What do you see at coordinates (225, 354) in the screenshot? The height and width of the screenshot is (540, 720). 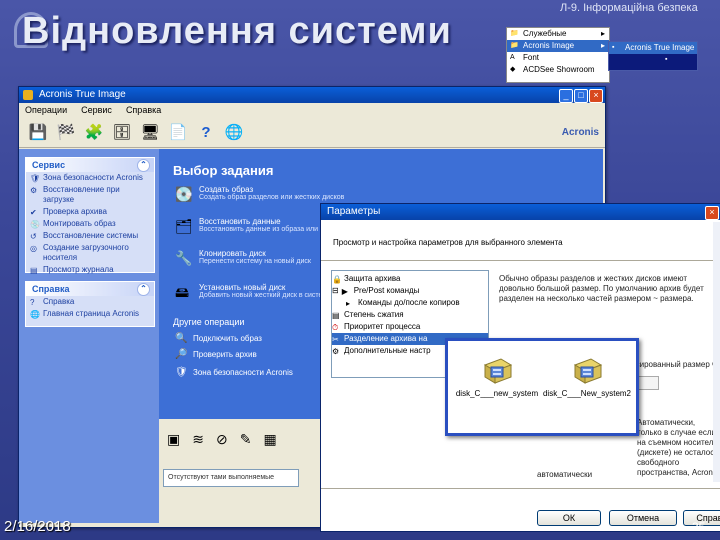 I see `other-op-label: Проверить архив` at bounding box center [225, 354].